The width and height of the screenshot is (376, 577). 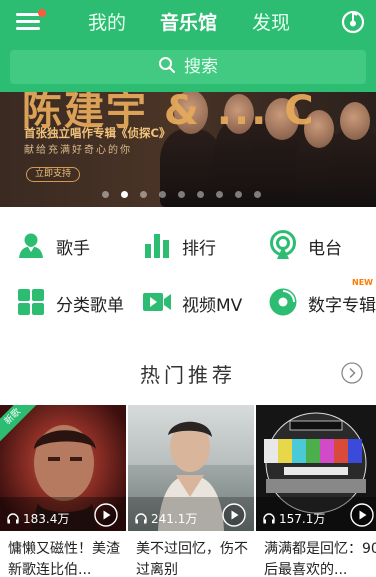 I want to click on banner-subtitle: 首张独立唱作专辑《侦探C》, so click(x=97, y=133).